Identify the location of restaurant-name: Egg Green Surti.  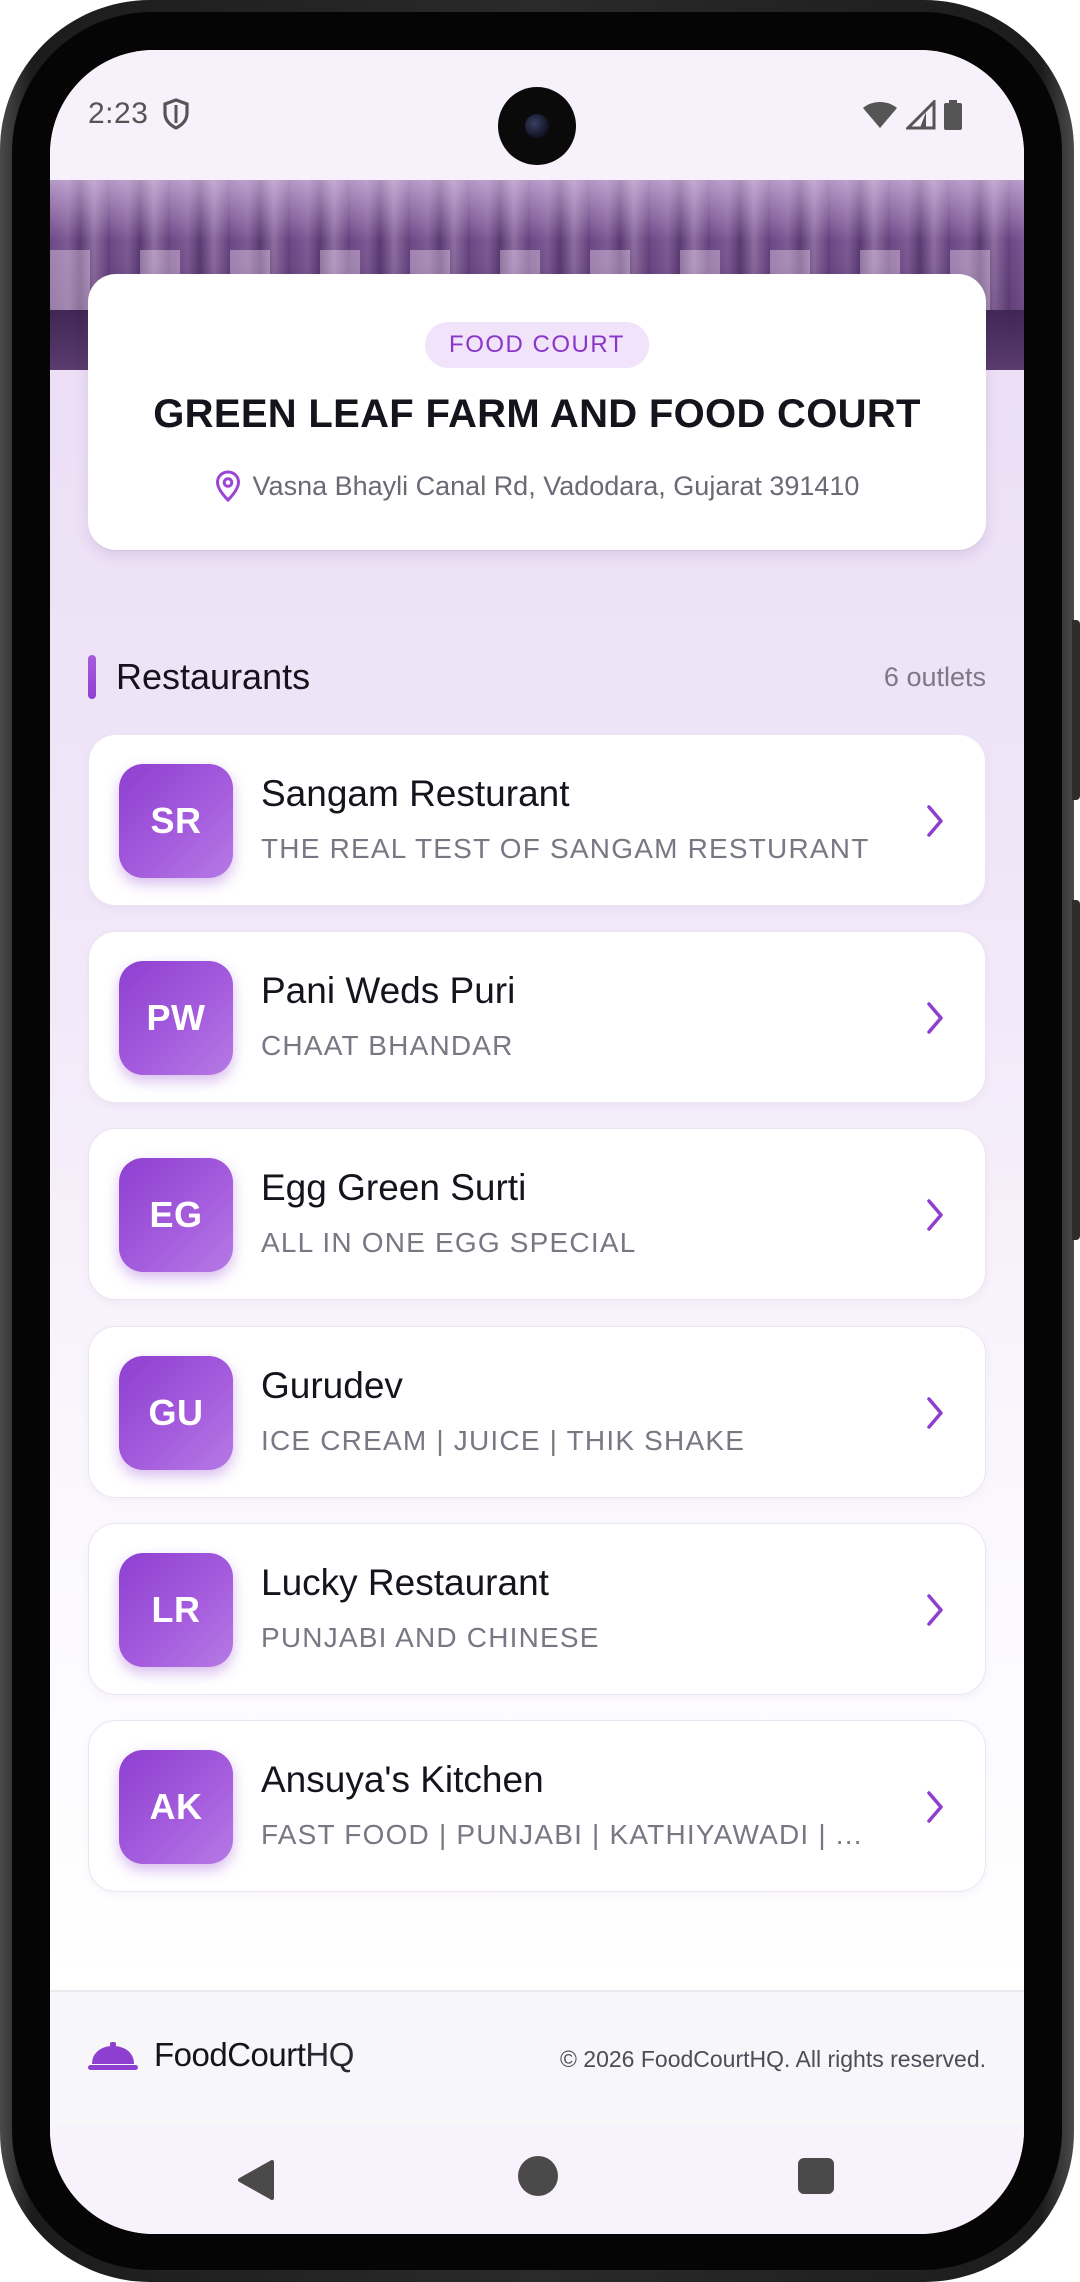
(394, 1187).